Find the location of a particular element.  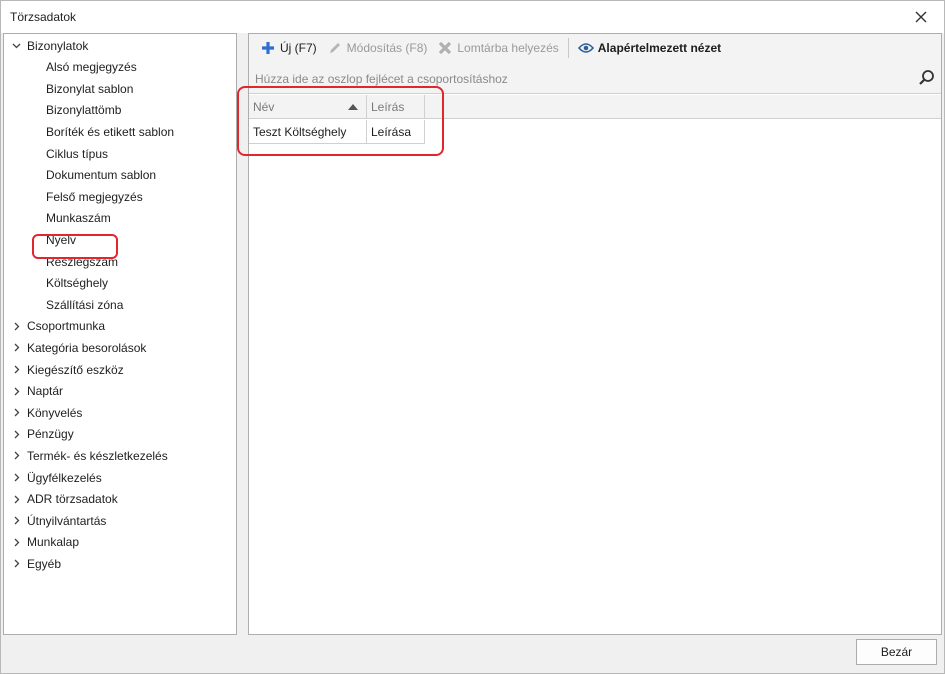

sidebar-item: Ciklus típus is located at coordinates (120, 153).